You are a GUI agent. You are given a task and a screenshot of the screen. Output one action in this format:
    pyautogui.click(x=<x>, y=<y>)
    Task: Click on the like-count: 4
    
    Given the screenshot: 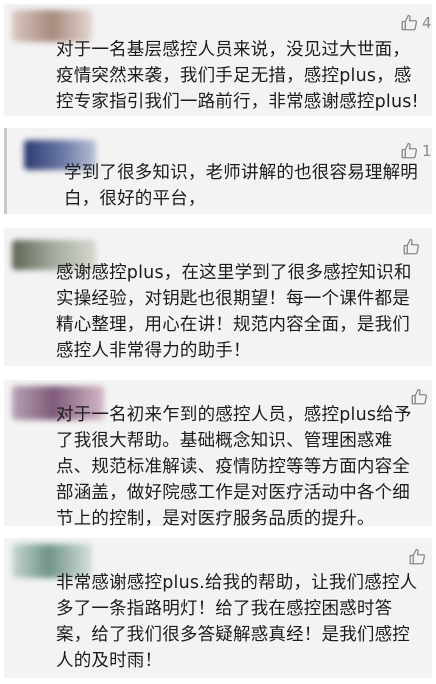 What is the action you would take?
    pyautogui.click(x=427, y=23)
    